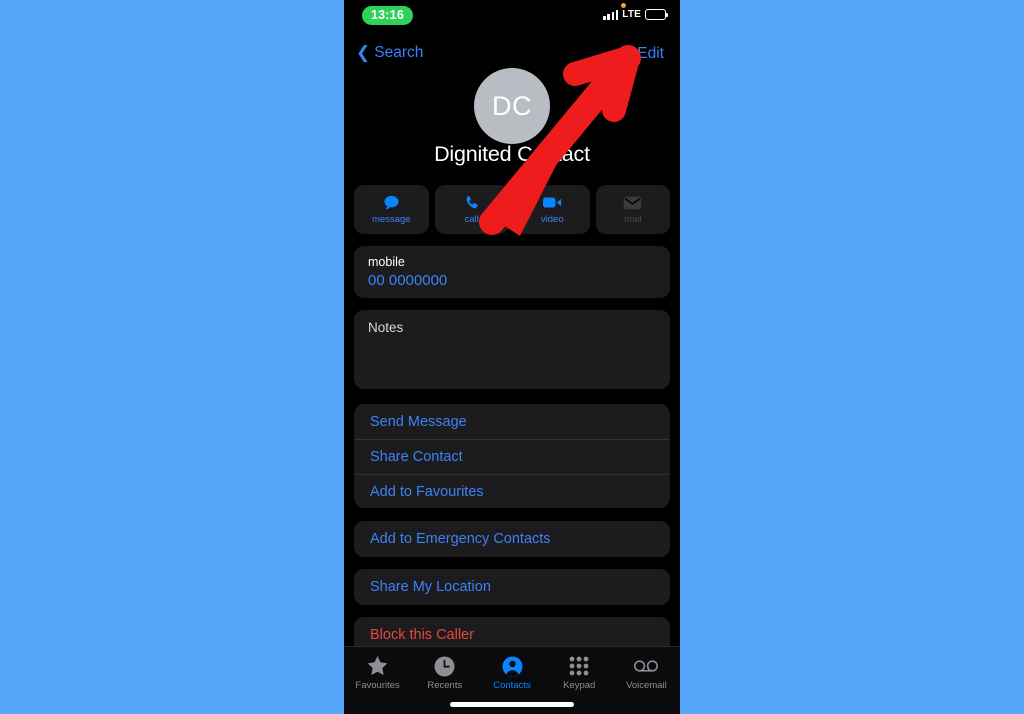  I want to click on share-location-card: Share My Location, so click(512, 587).